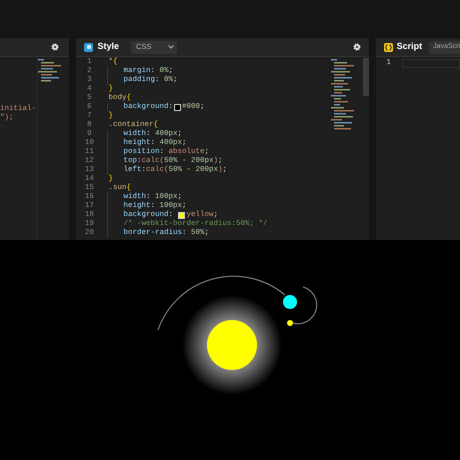  What do you see at coordinates (388, 47) in the screenshot?
I see `braces-logo-icon` at bounding box center [388, 47].